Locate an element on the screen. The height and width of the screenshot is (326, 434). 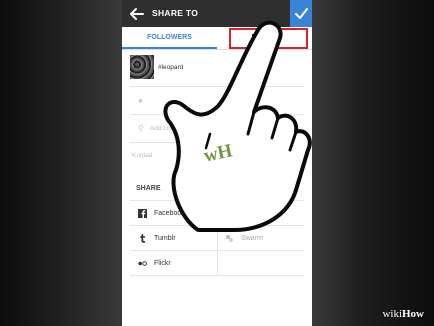
confirm-button is located at coordinates (301, 13).